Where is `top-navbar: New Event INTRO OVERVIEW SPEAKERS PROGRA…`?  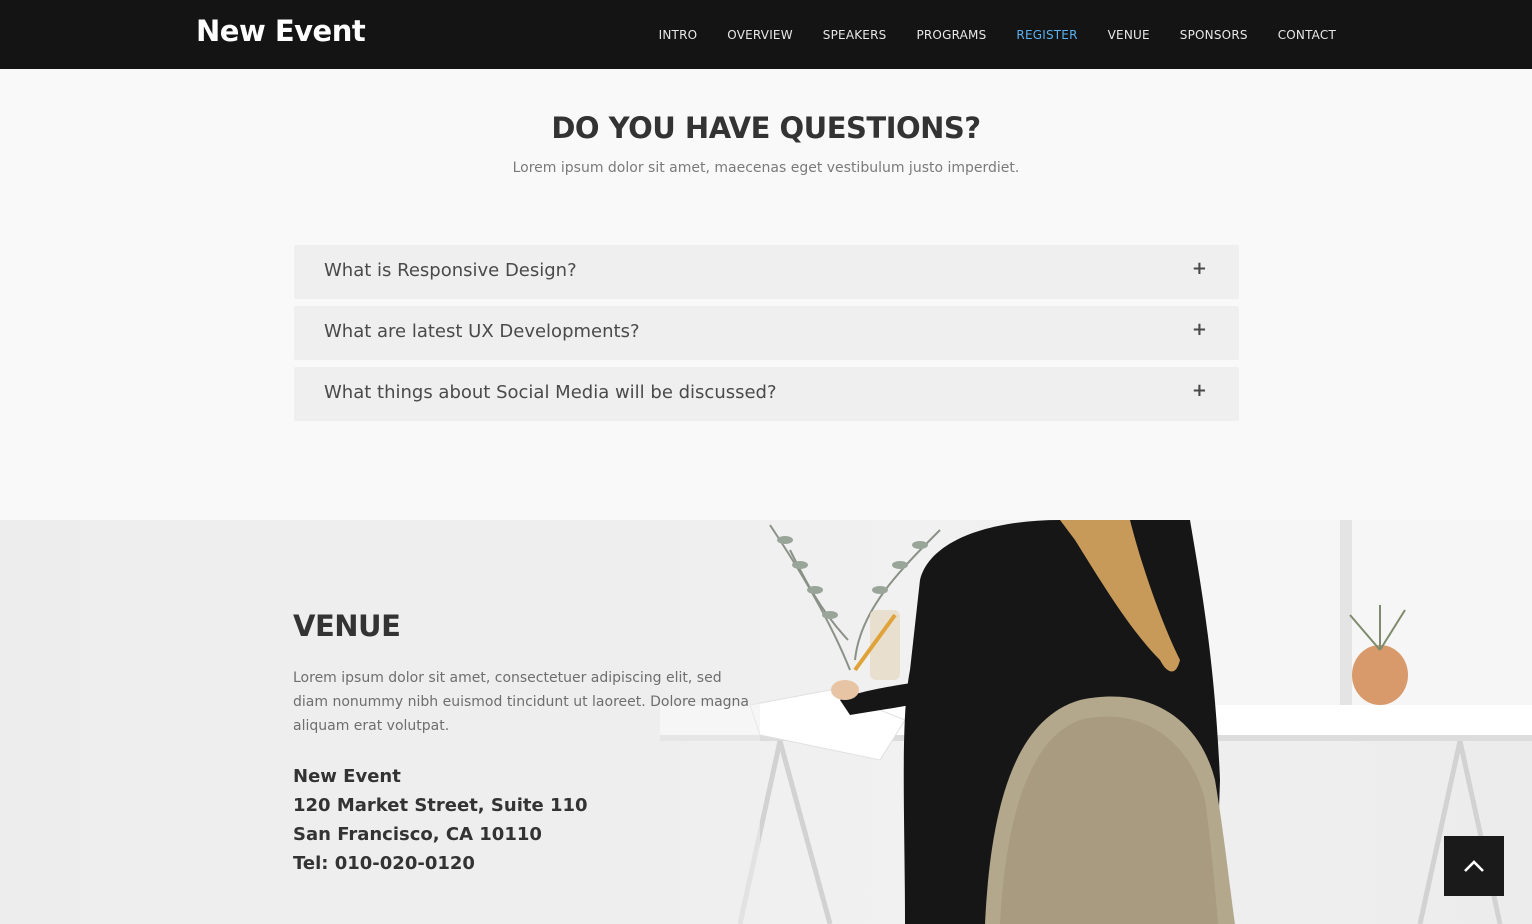
top-navbar: New Event INTRO OVERVIEW SPEAKERS PROGRA… is located at coordinates (766, 34).